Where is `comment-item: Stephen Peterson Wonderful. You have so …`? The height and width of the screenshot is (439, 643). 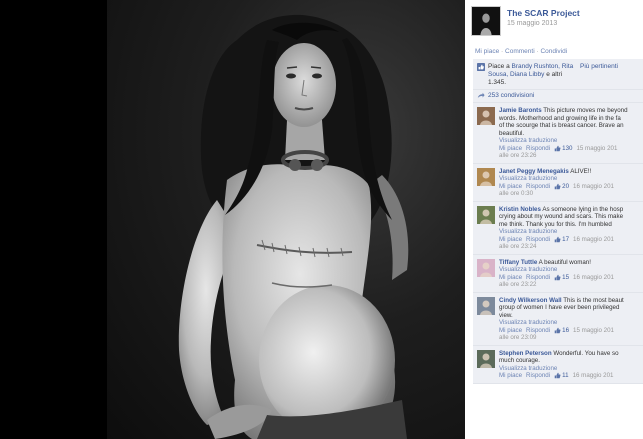 comment-item: Stephen Peterson Wonderful. You have so … is located at coordinates (558, 365).